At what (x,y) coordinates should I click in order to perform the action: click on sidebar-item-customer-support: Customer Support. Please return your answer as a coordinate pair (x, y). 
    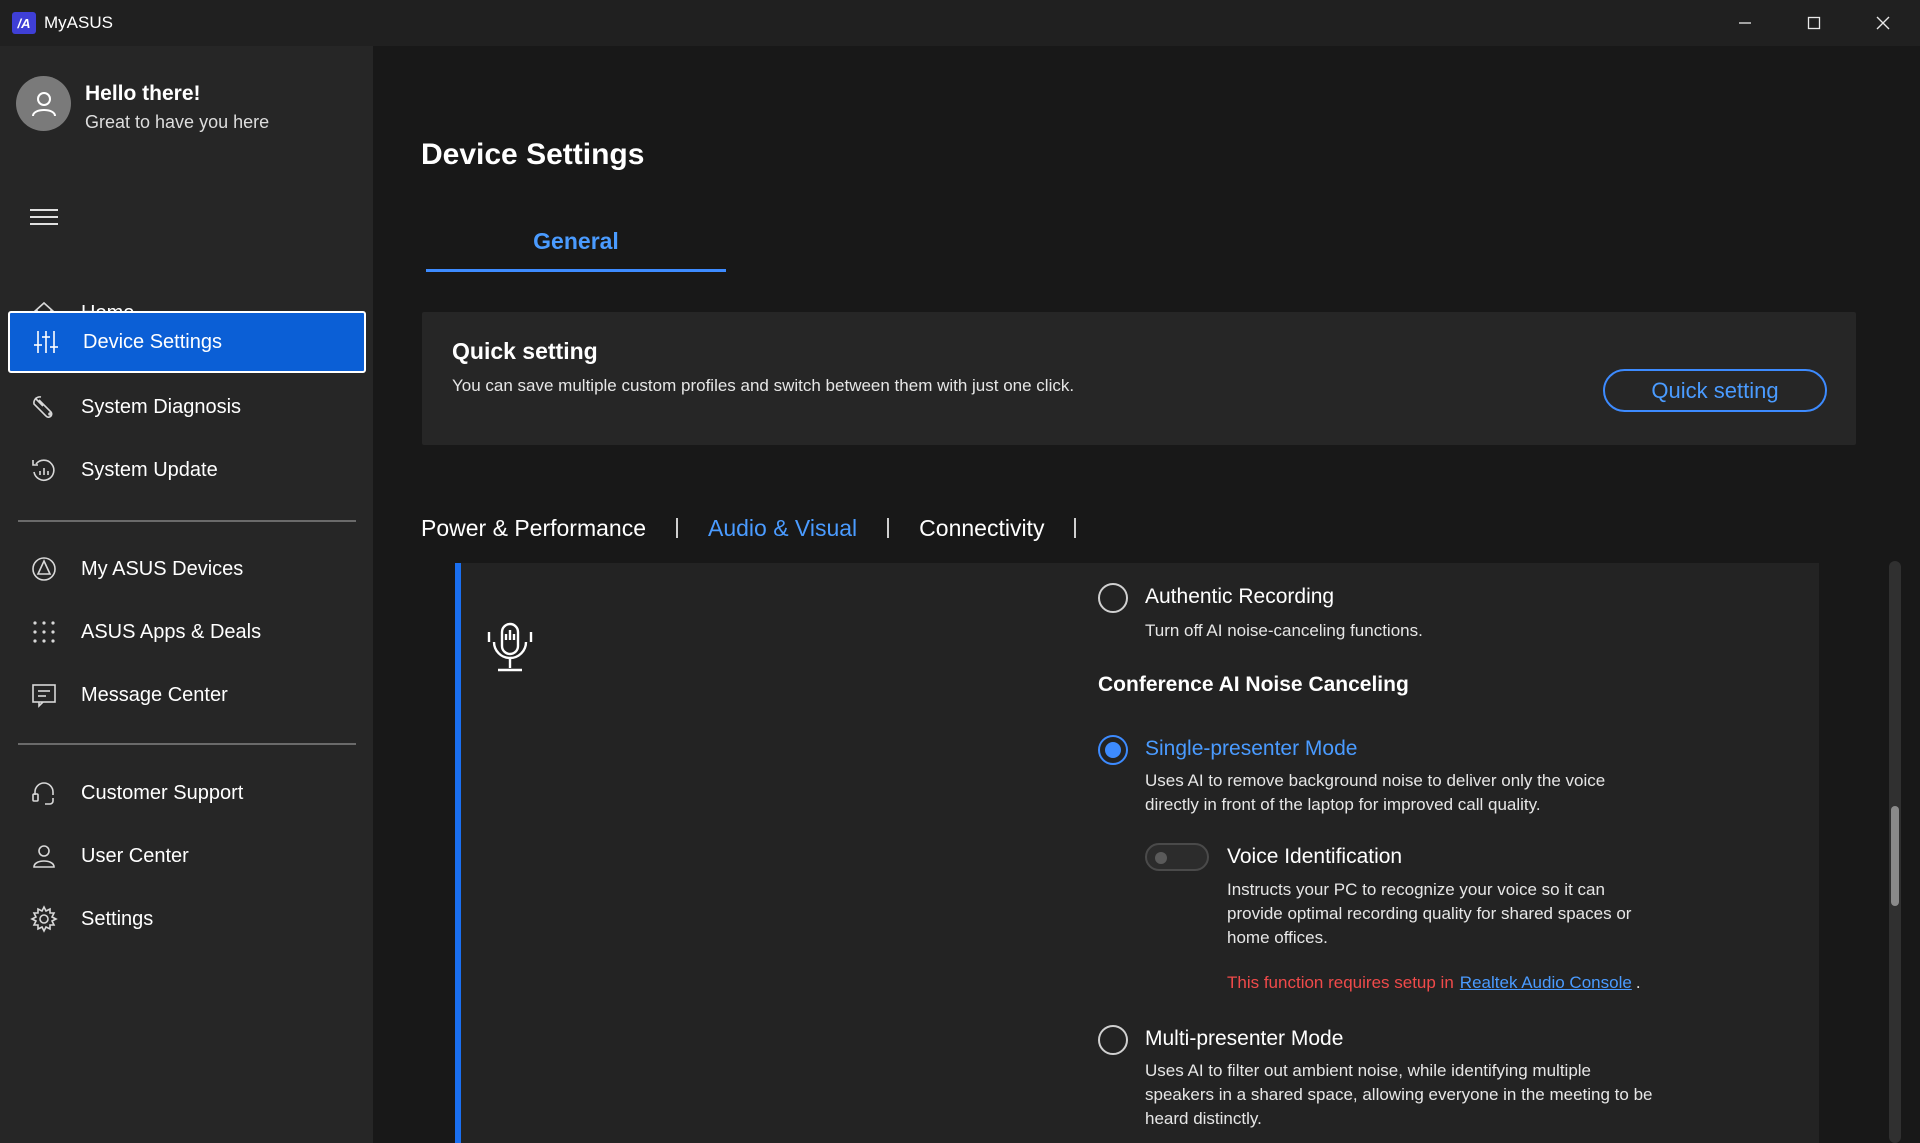
    Looking at the image, I should click on (187, 793).